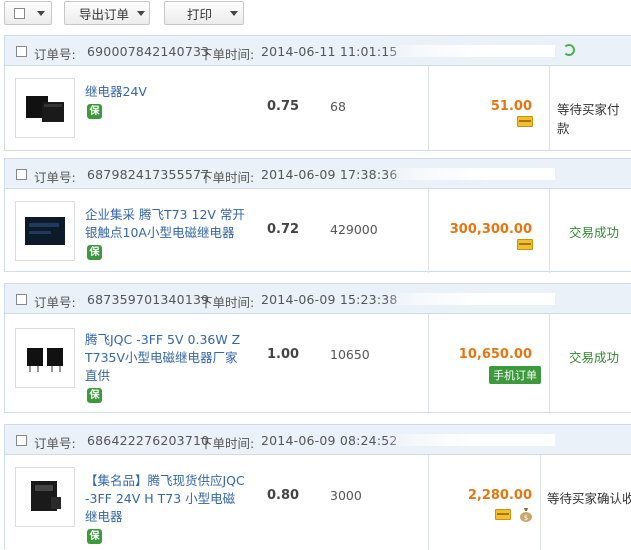  I want to click on product-name-link: 腾飞JQC -3FF 5V 0.36W Z T735V小型电磁继电器厂家直供, so click(165, 358).